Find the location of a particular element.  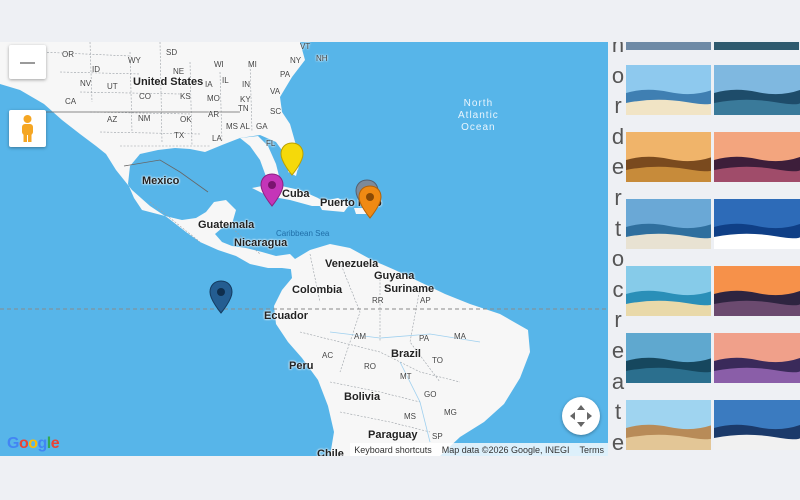

label-brazil: Brazil is located at coordinates (406, 354).